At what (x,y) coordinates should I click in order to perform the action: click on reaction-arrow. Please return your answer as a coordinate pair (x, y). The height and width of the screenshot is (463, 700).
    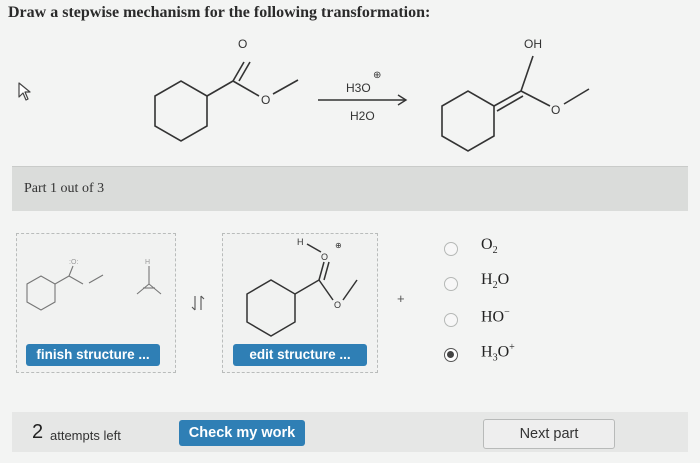
    Looking at the image, I should click on (363, 100).